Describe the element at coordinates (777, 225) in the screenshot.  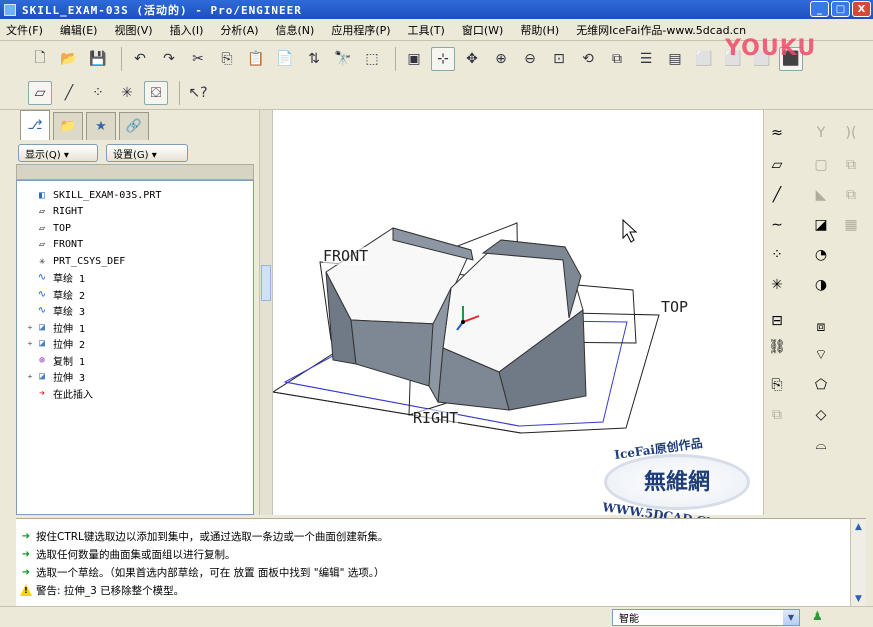
I see `curve-tool-icon: ∼` at that location.